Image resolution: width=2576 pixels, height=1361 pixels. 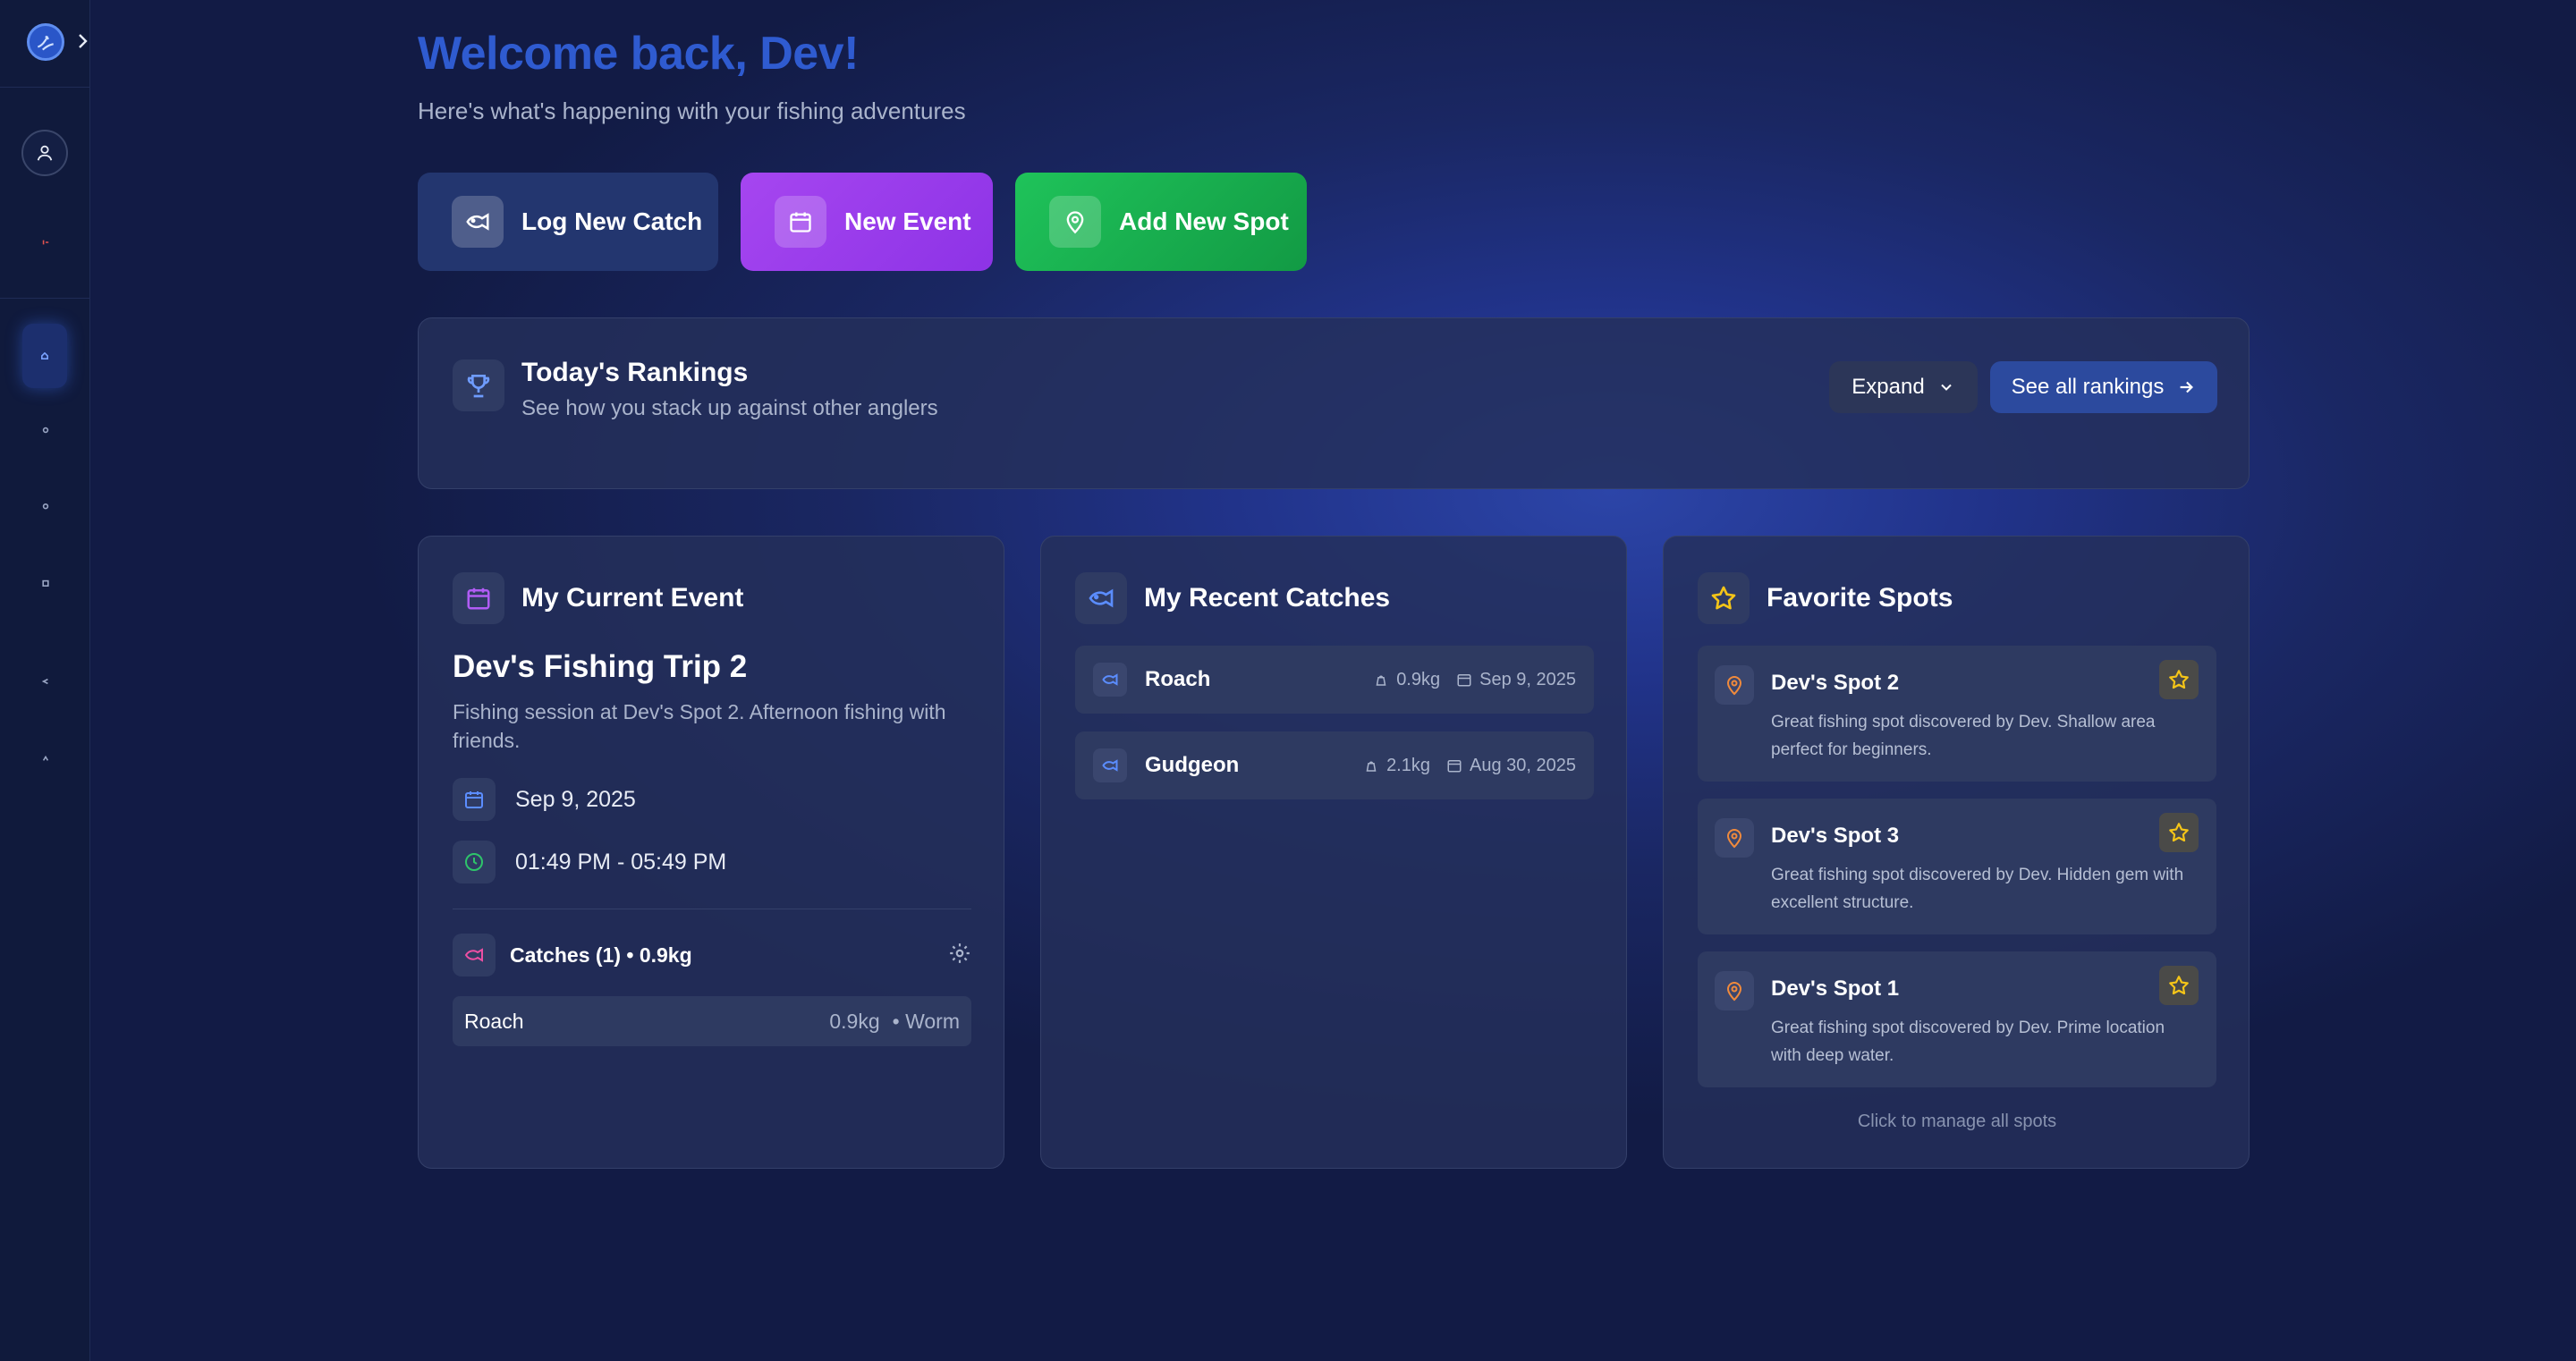 I want to click on see-all-rankings-label: See all rankings, so click(x=2088, y=387).